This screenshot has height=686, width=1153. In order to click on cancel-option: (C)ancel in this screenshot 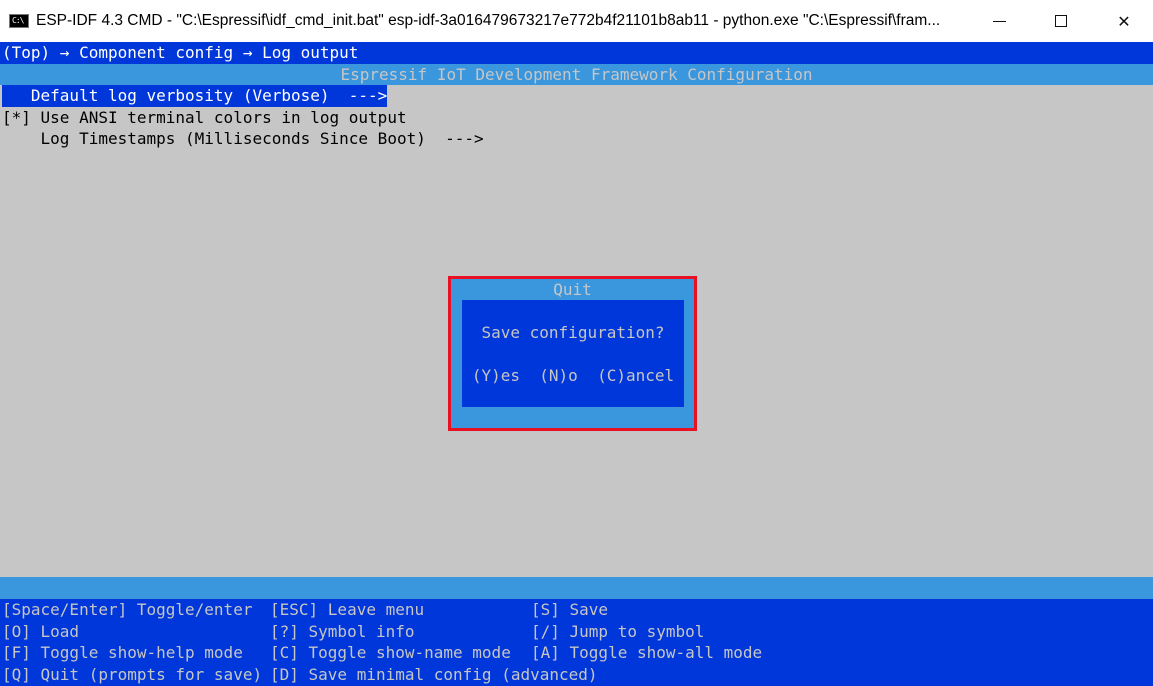, I will do `click(635, 375)`.